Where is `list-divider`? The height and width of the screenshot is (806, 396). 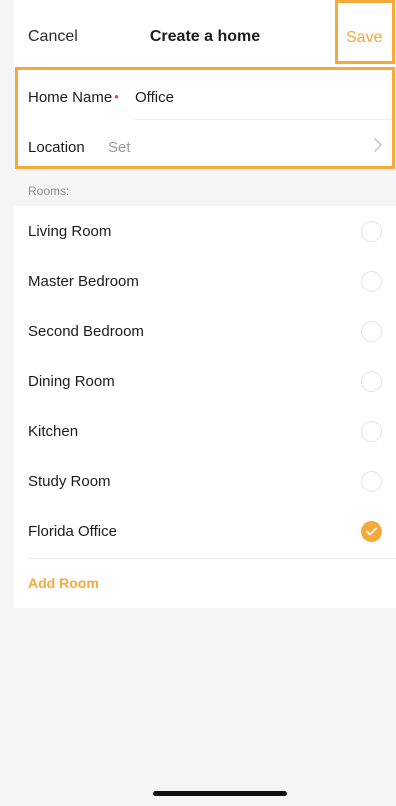
list-divider is located at coordinates (212, 558).